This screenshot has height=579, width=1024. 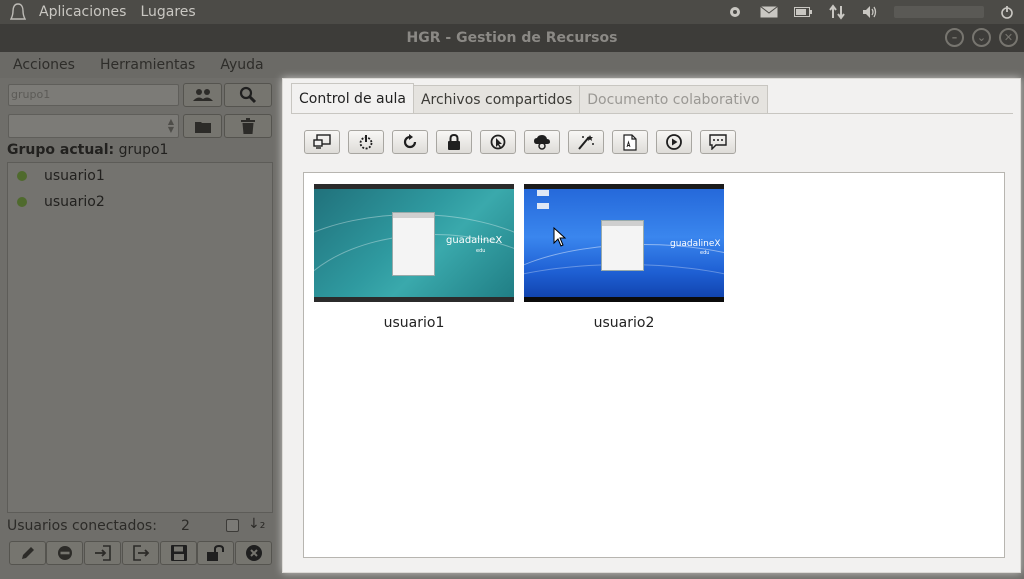 I want to click on settings-gear-icon, so click(x=735, y=12).